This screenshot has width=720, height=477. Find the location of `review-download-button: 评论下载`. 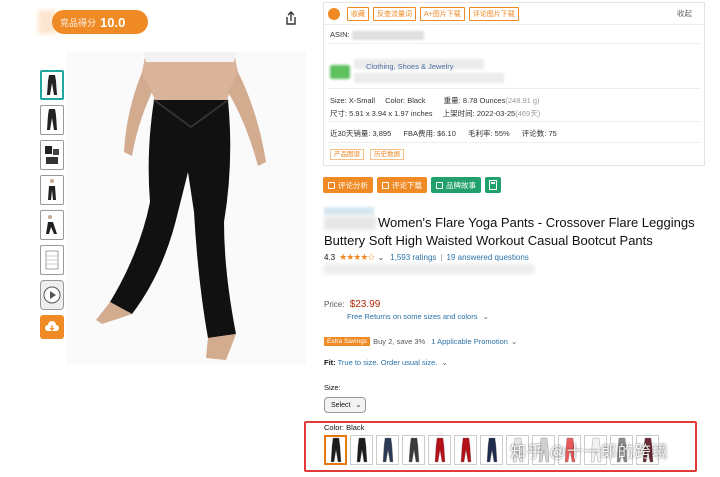

review-download-button: 评论下载 is located at coordinates (402, 185).